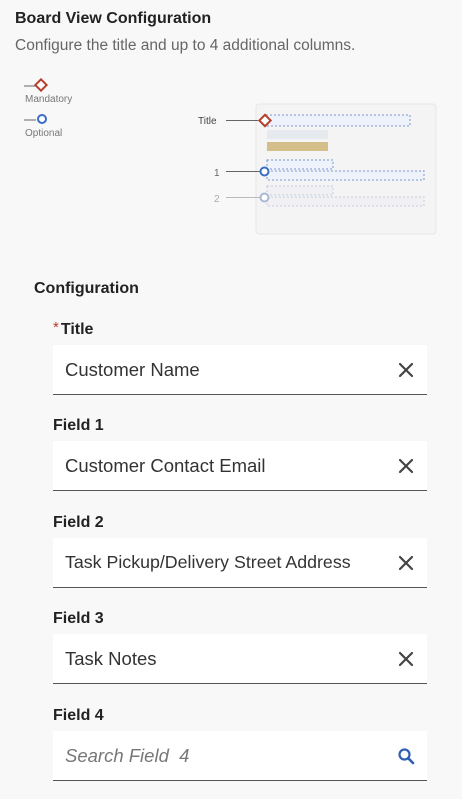  What do you see at coordinates (217, 173) in the screenshot?
I see `diagram-row1-label: 1` at bounding box center [217, 173].